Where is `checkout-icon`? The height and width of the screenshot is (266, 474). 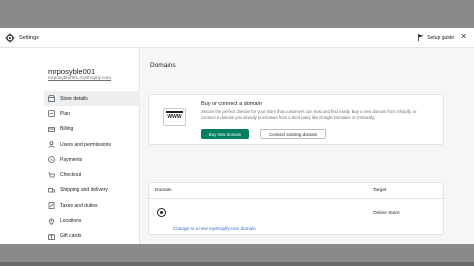 checkout-icon is located at coordinates (51, 175).